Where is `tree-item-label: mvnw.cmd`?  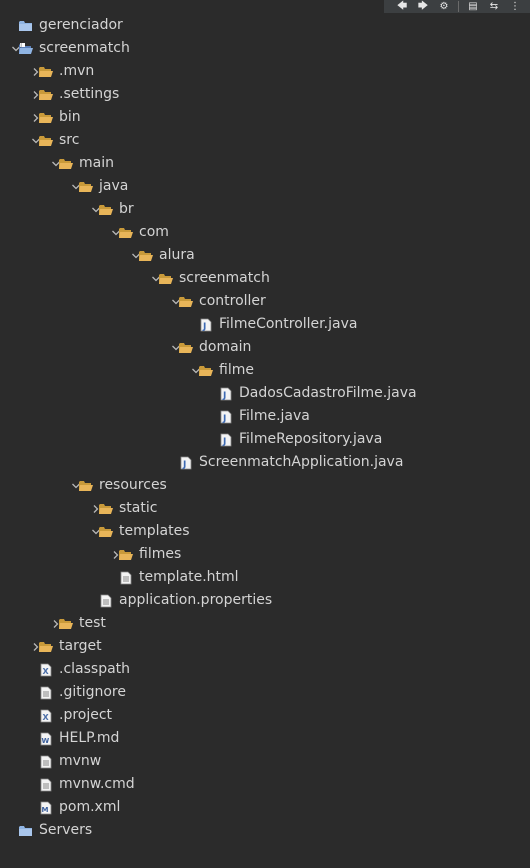 tree-item-label: mvnw.cmd is located at coordinates (97, 784).